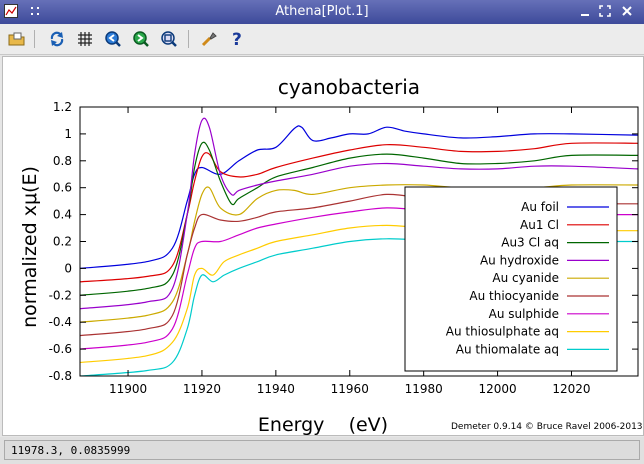 Image resolution: width=644 pixels, height=464 pixels. Describe the element at coordinates (85, 39) in the screenshot. I see `grid-icon` at that location.